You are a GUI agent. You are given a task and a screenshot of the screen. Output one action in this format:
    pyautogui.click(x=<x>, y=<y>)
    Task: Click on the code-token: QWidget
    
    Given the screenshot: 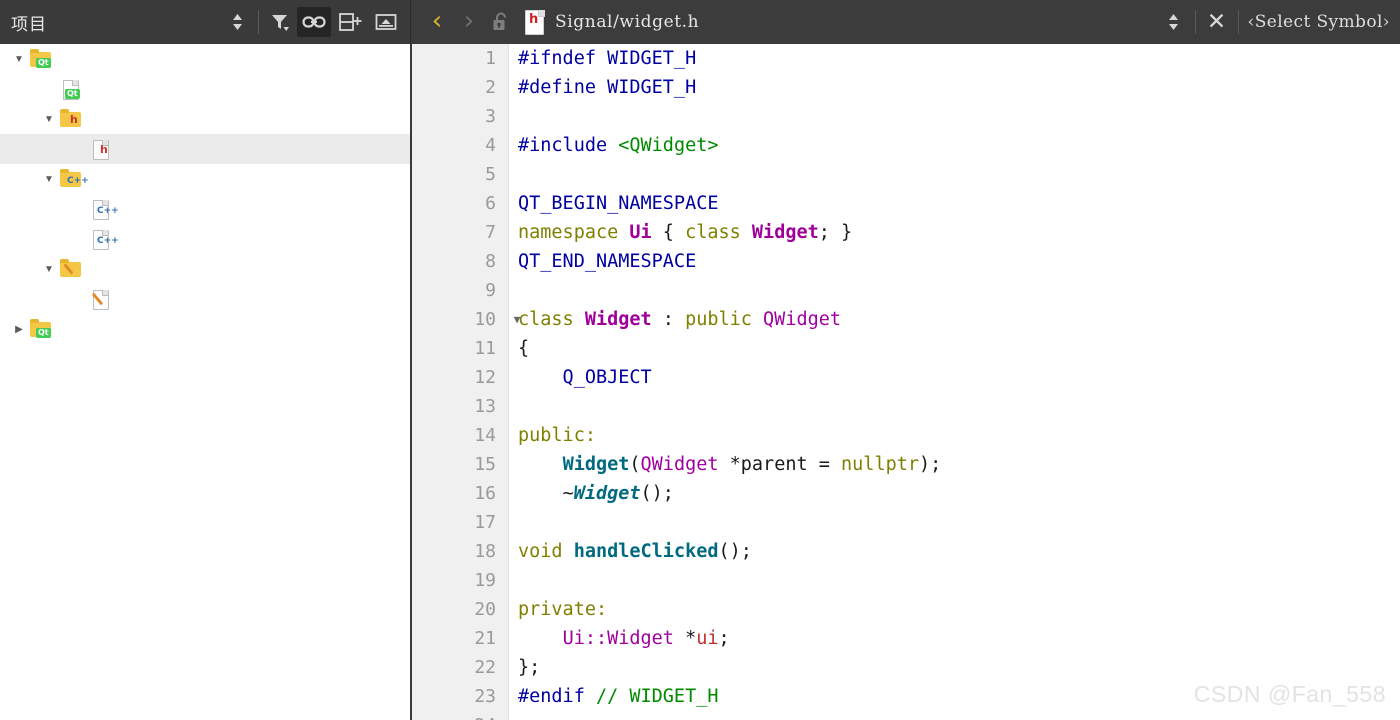 What is the action you would take?
    pyautogui.click(x=802, y=319)
    